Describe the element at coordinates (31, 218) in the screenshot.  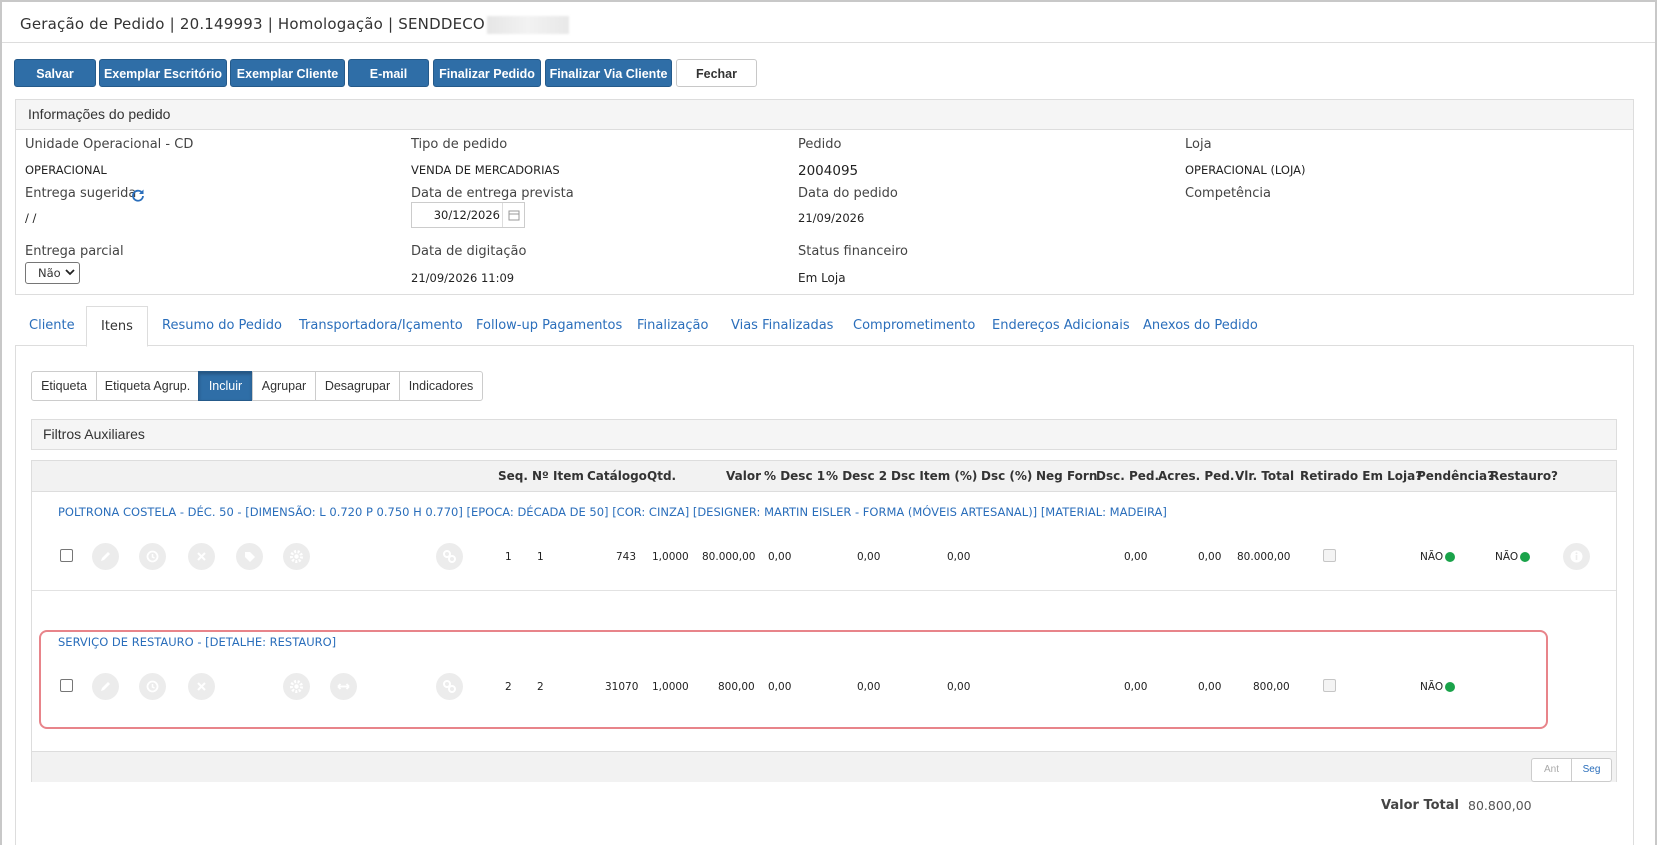
I see `entrega-sugerida-value: / /` at that location.